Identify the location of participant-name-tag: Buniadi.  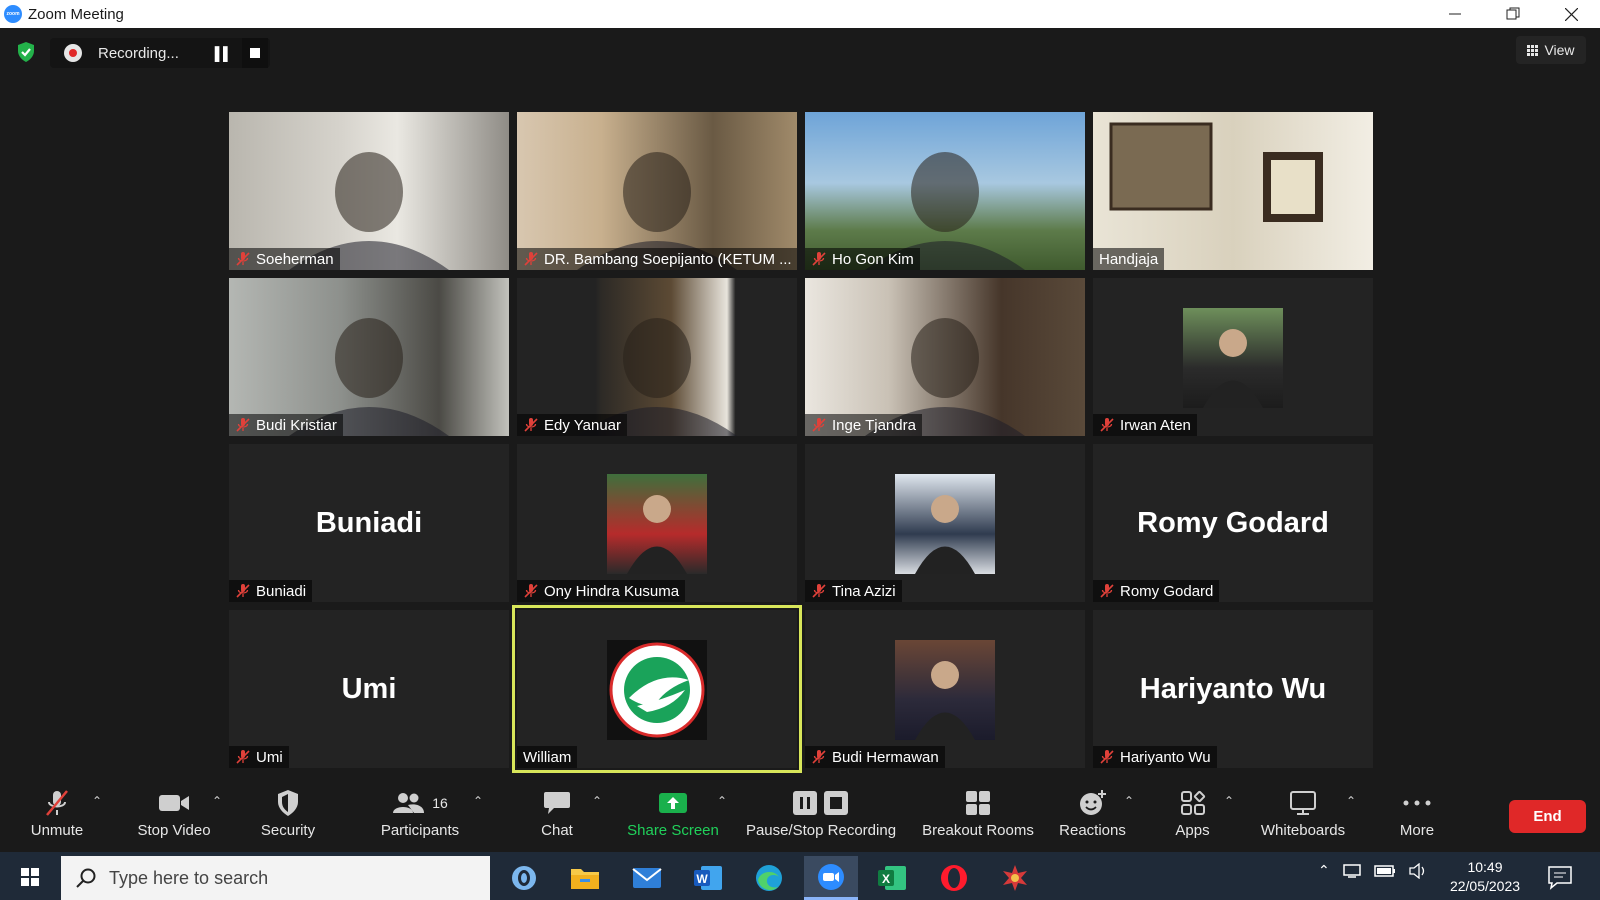
(271, 591).